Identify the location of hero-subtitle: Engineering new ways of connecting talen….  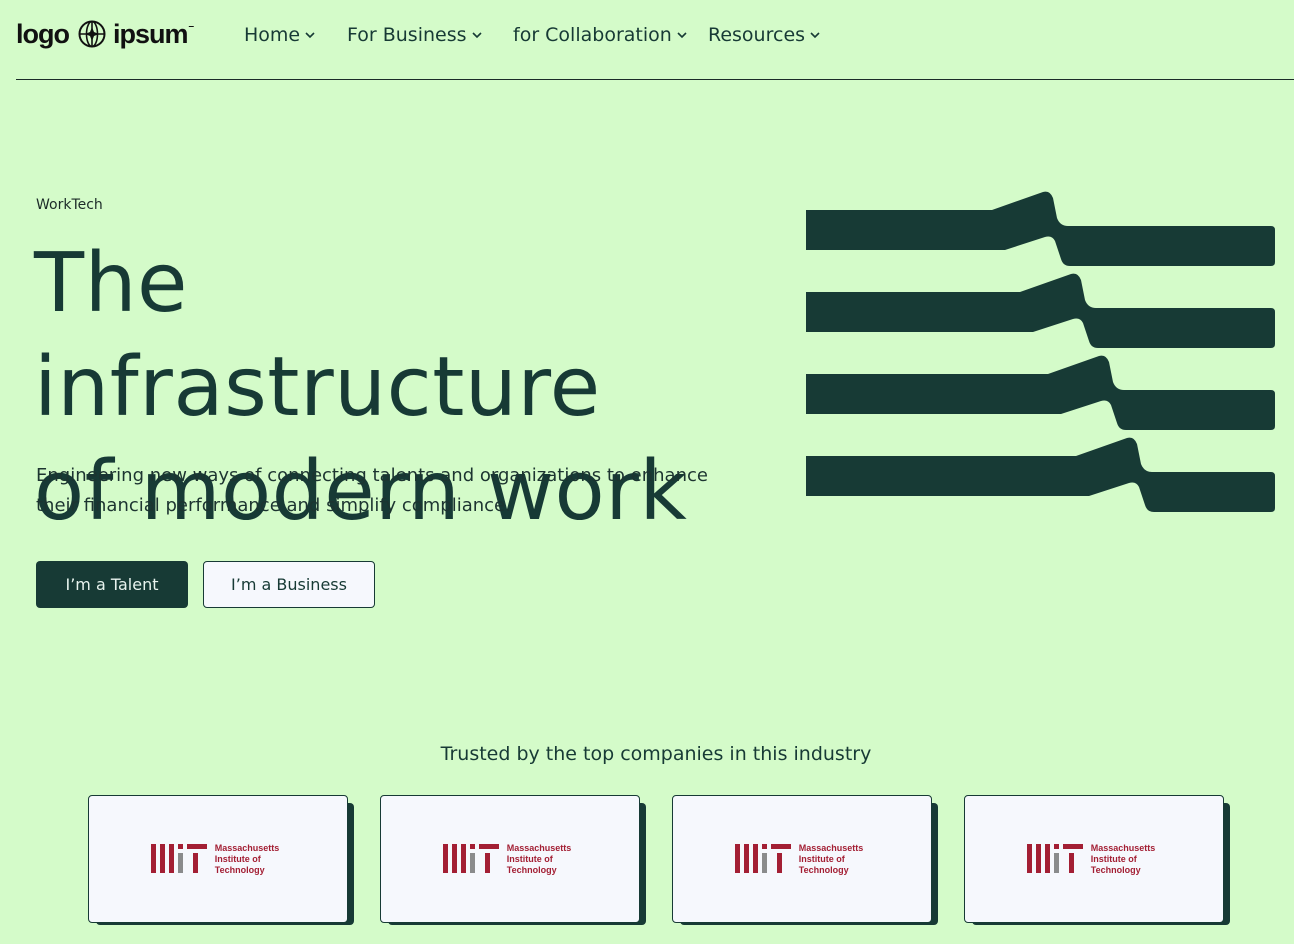
(386, 491).